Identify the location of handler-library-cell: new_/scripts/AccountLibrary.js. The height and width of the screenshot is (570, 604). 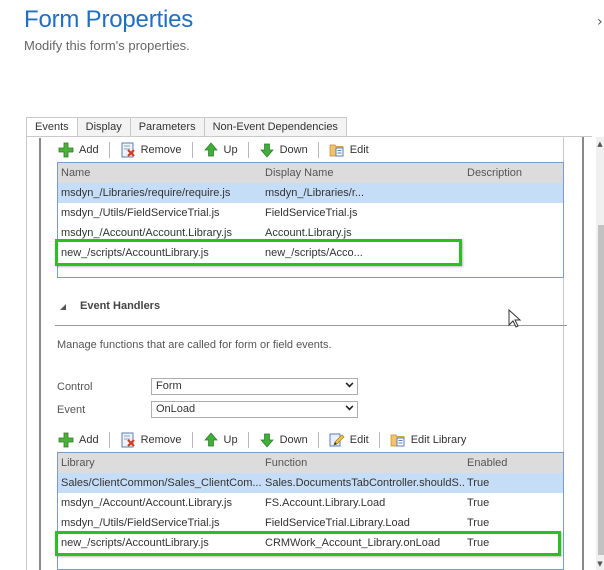
(135, 543).